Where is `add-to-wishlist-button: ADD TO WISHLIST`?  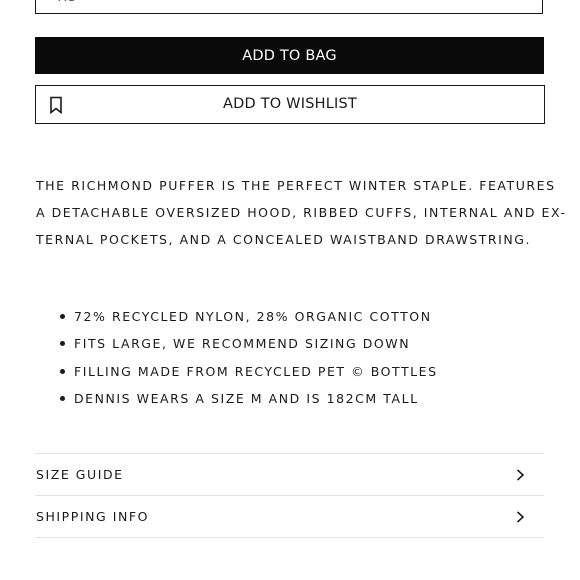
add-to-wishlist-button: ADD TO WISHLIST is located at coordinates (290, 104).